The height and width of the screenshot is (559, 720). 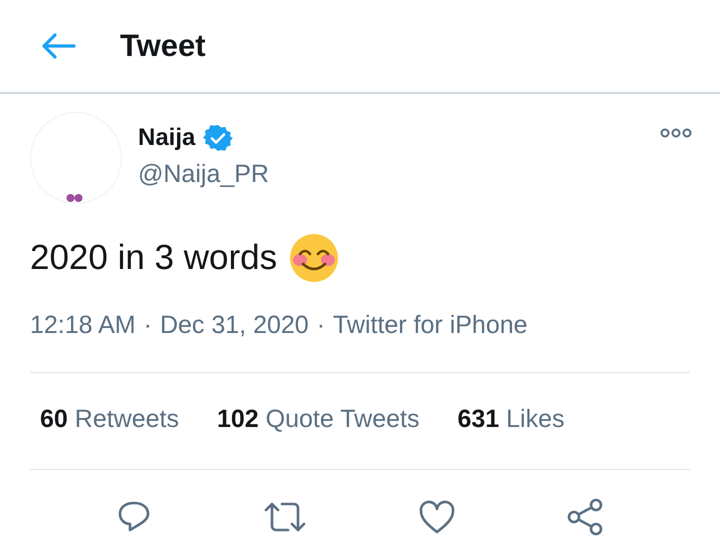 What do you see at coordinates (585, 517) in the screenshot?
I see `share-icon` at bounding box center [585, 517].